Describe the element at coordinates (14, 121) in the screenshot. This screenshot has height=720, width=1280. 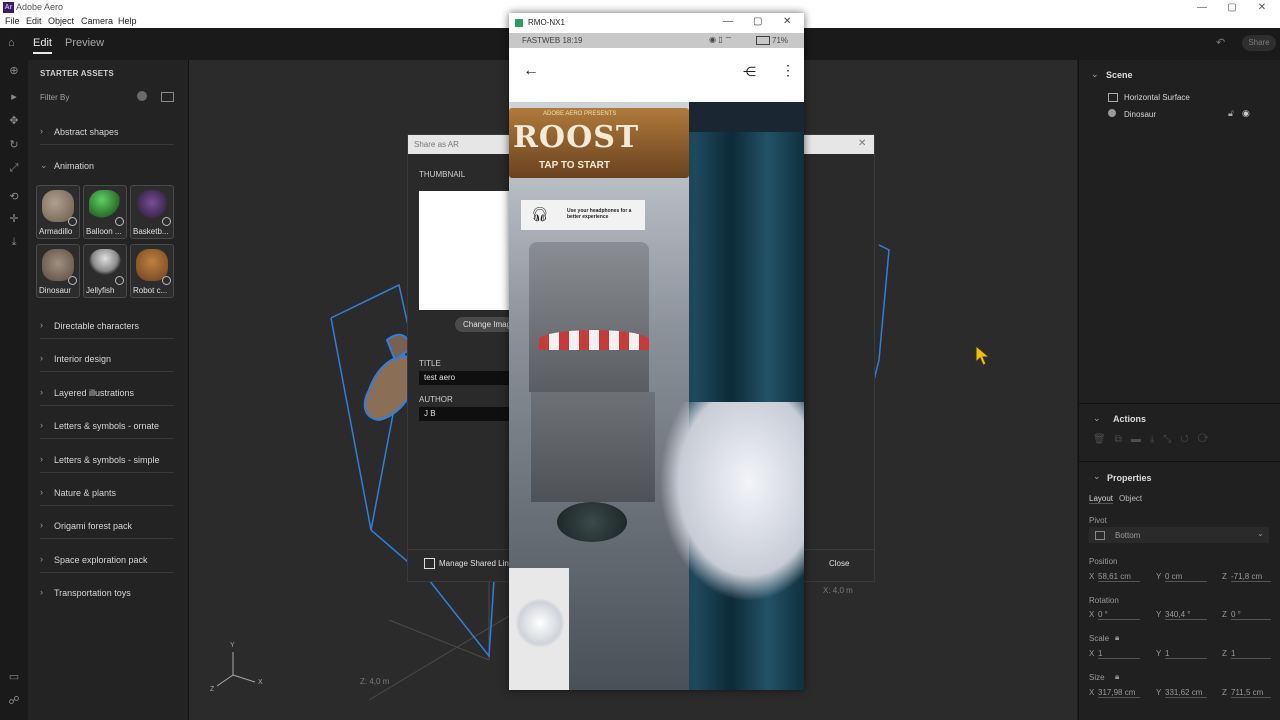
I see `move-icon: ✥` at that location.